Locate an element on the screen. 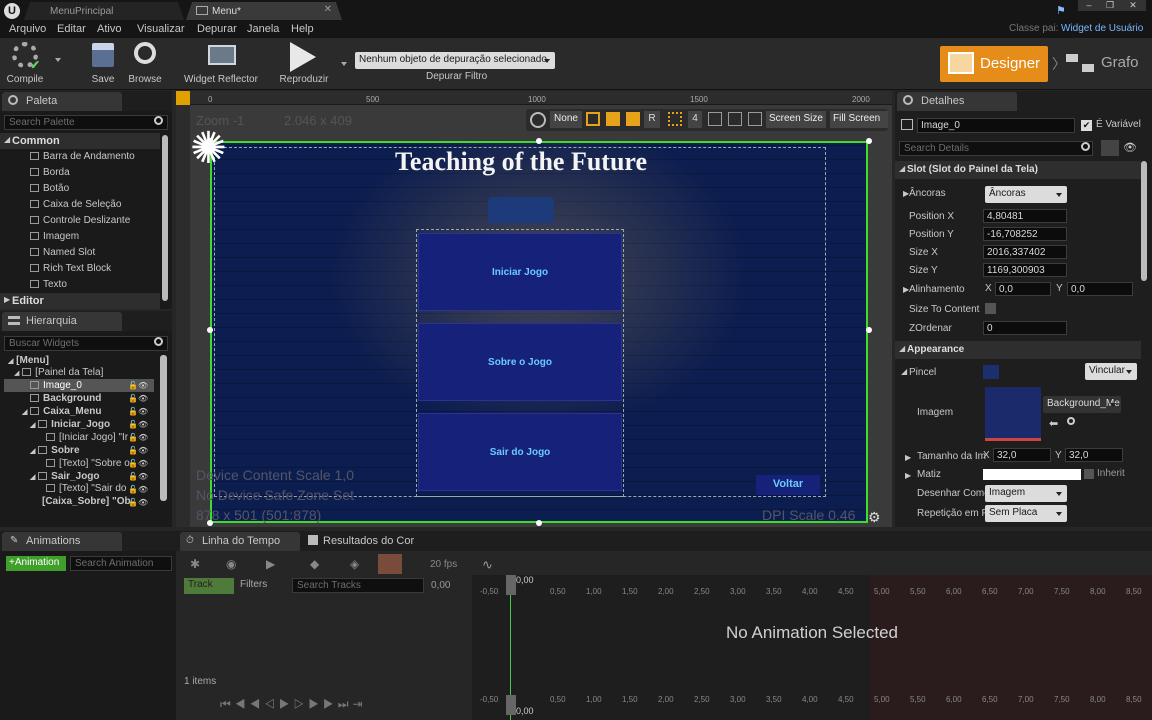  menu-ativo: Ativo is located at coordinates (109, 29).